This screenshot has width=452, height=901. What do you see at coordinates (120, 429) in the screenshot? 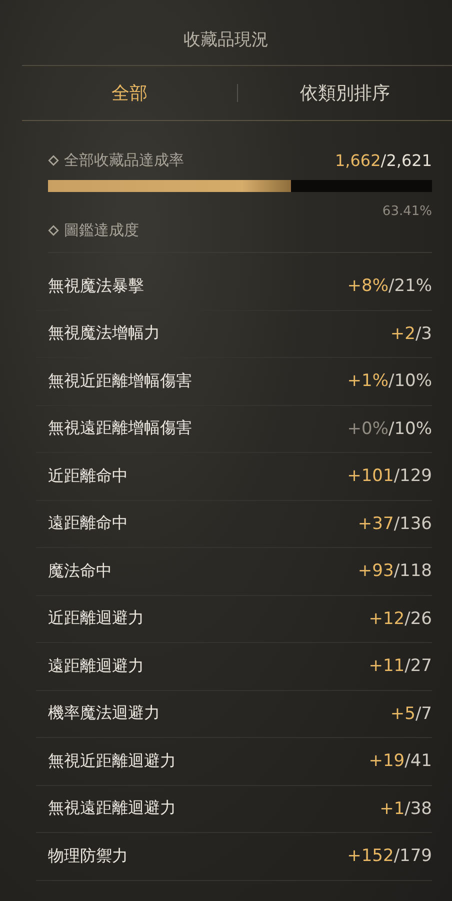
I see `stat-name: 無視遠距離增幅傷害` at bounding box center [120, 429].